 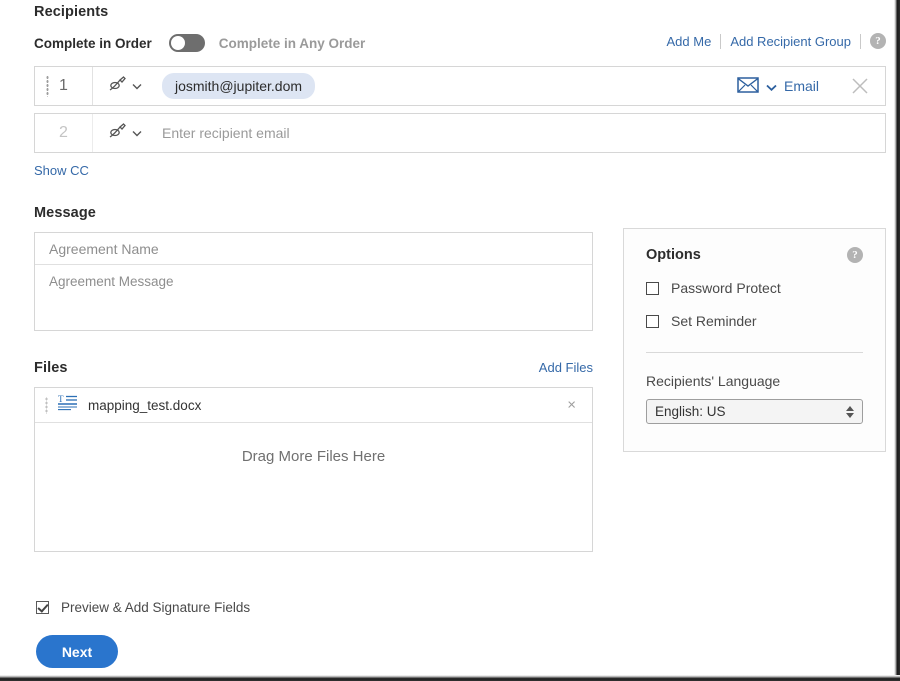 I want to click on recipients-language-select: English: US, so click(x=754, y=411).